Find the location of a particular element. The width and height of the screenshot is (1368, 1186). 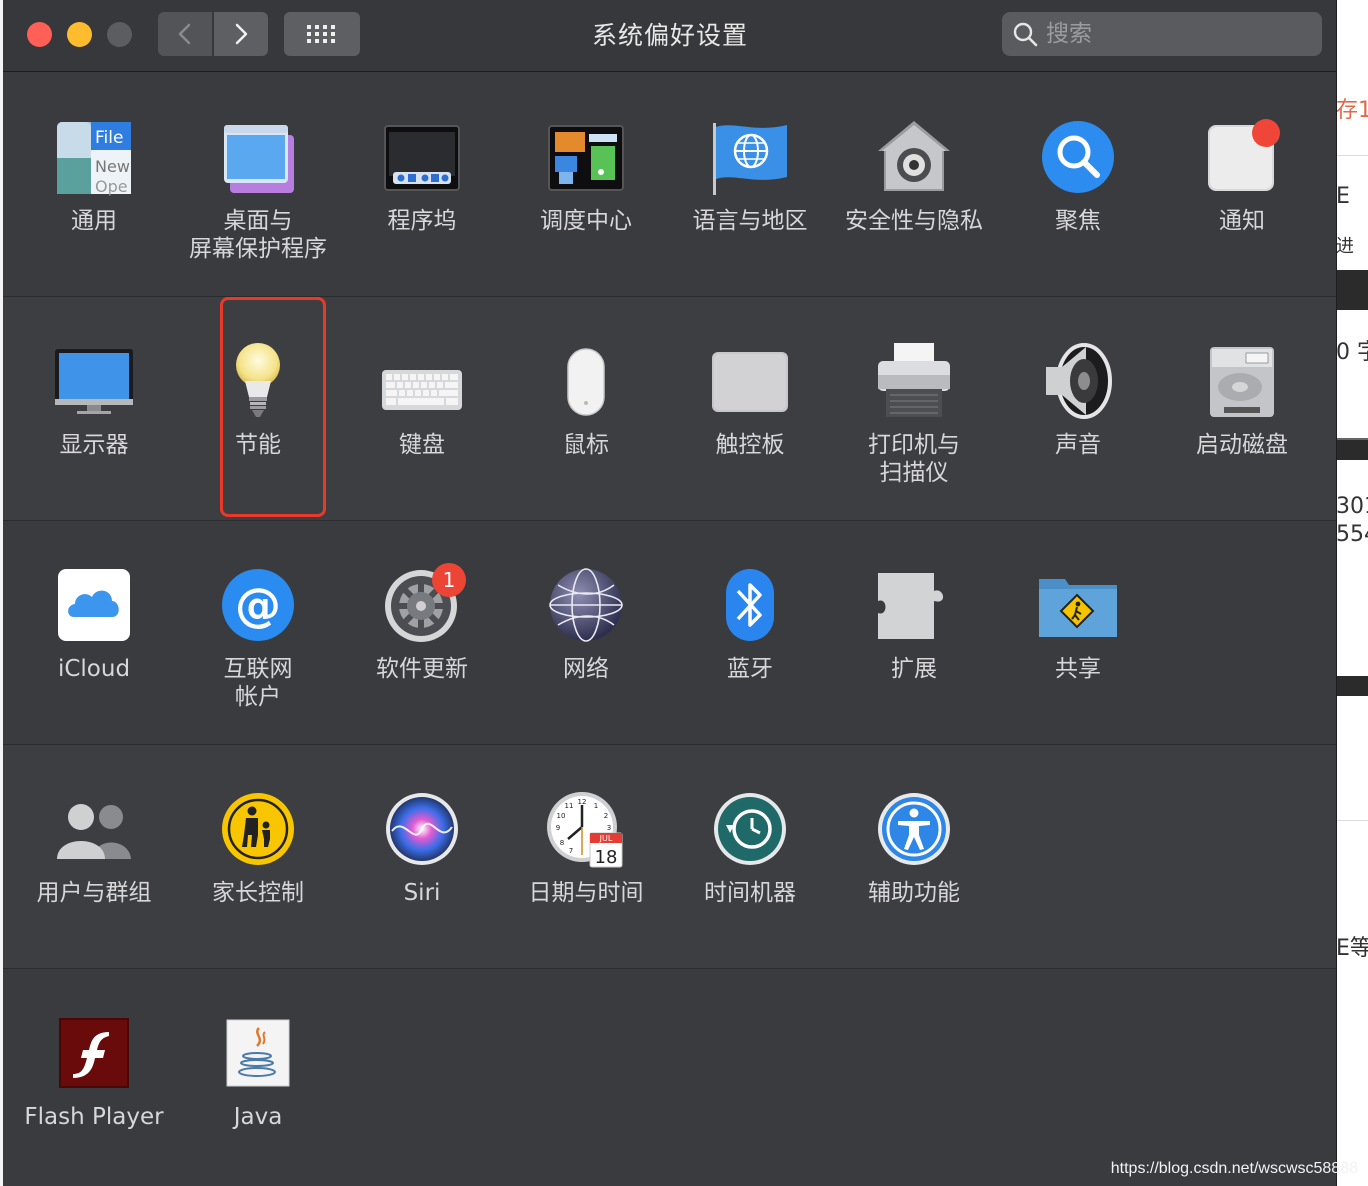

at-sign-icon: @ is located at coordinates (258, 605).